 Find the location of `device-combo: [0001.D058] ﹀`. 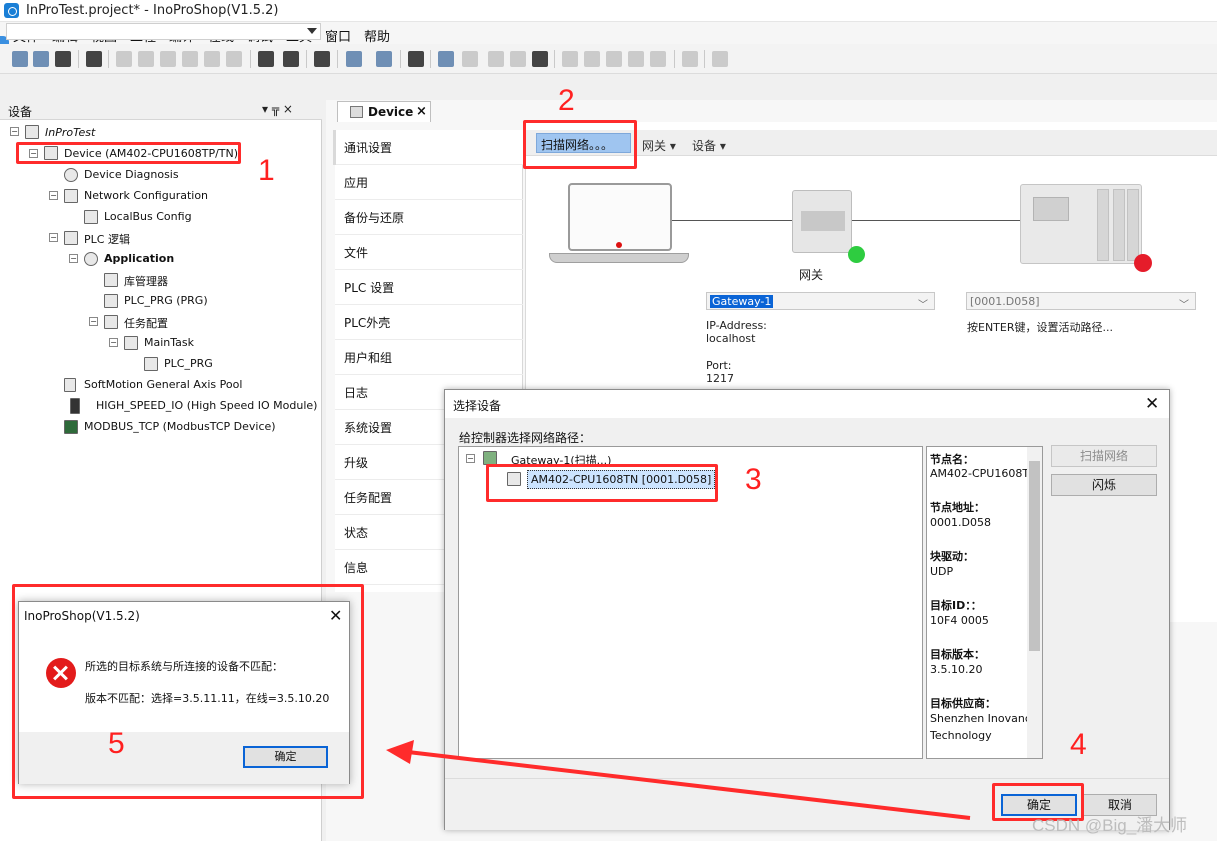

device-combo: [0001.D058] ﹀ is located at coordinates (1081, 301).